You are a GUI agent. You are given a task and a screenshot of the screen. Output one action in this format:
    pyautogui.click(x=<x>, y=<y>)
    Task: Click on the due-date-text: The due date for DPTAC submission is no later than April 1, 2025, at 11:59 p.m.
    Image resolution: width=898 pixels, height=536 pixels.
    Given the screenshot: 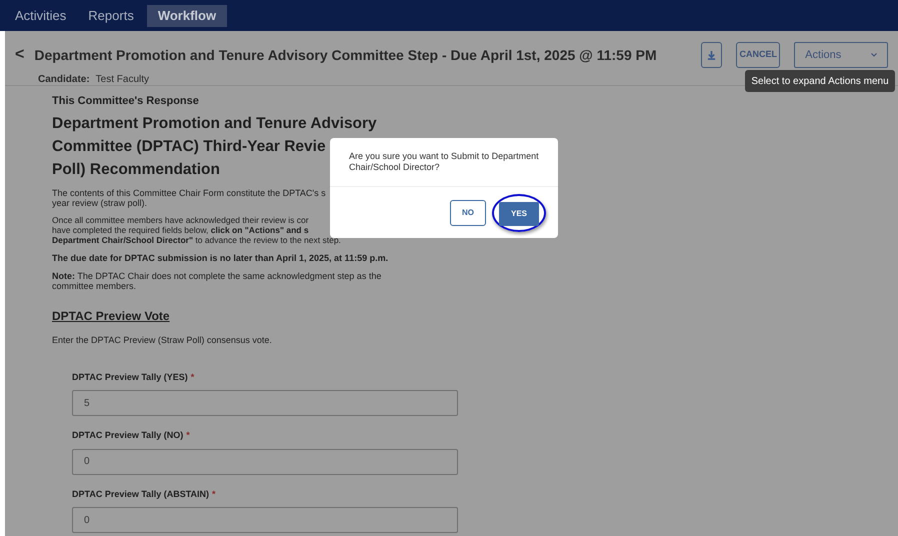 What is the action you would take?
    pyautogui.click(x=220, y=258)
    